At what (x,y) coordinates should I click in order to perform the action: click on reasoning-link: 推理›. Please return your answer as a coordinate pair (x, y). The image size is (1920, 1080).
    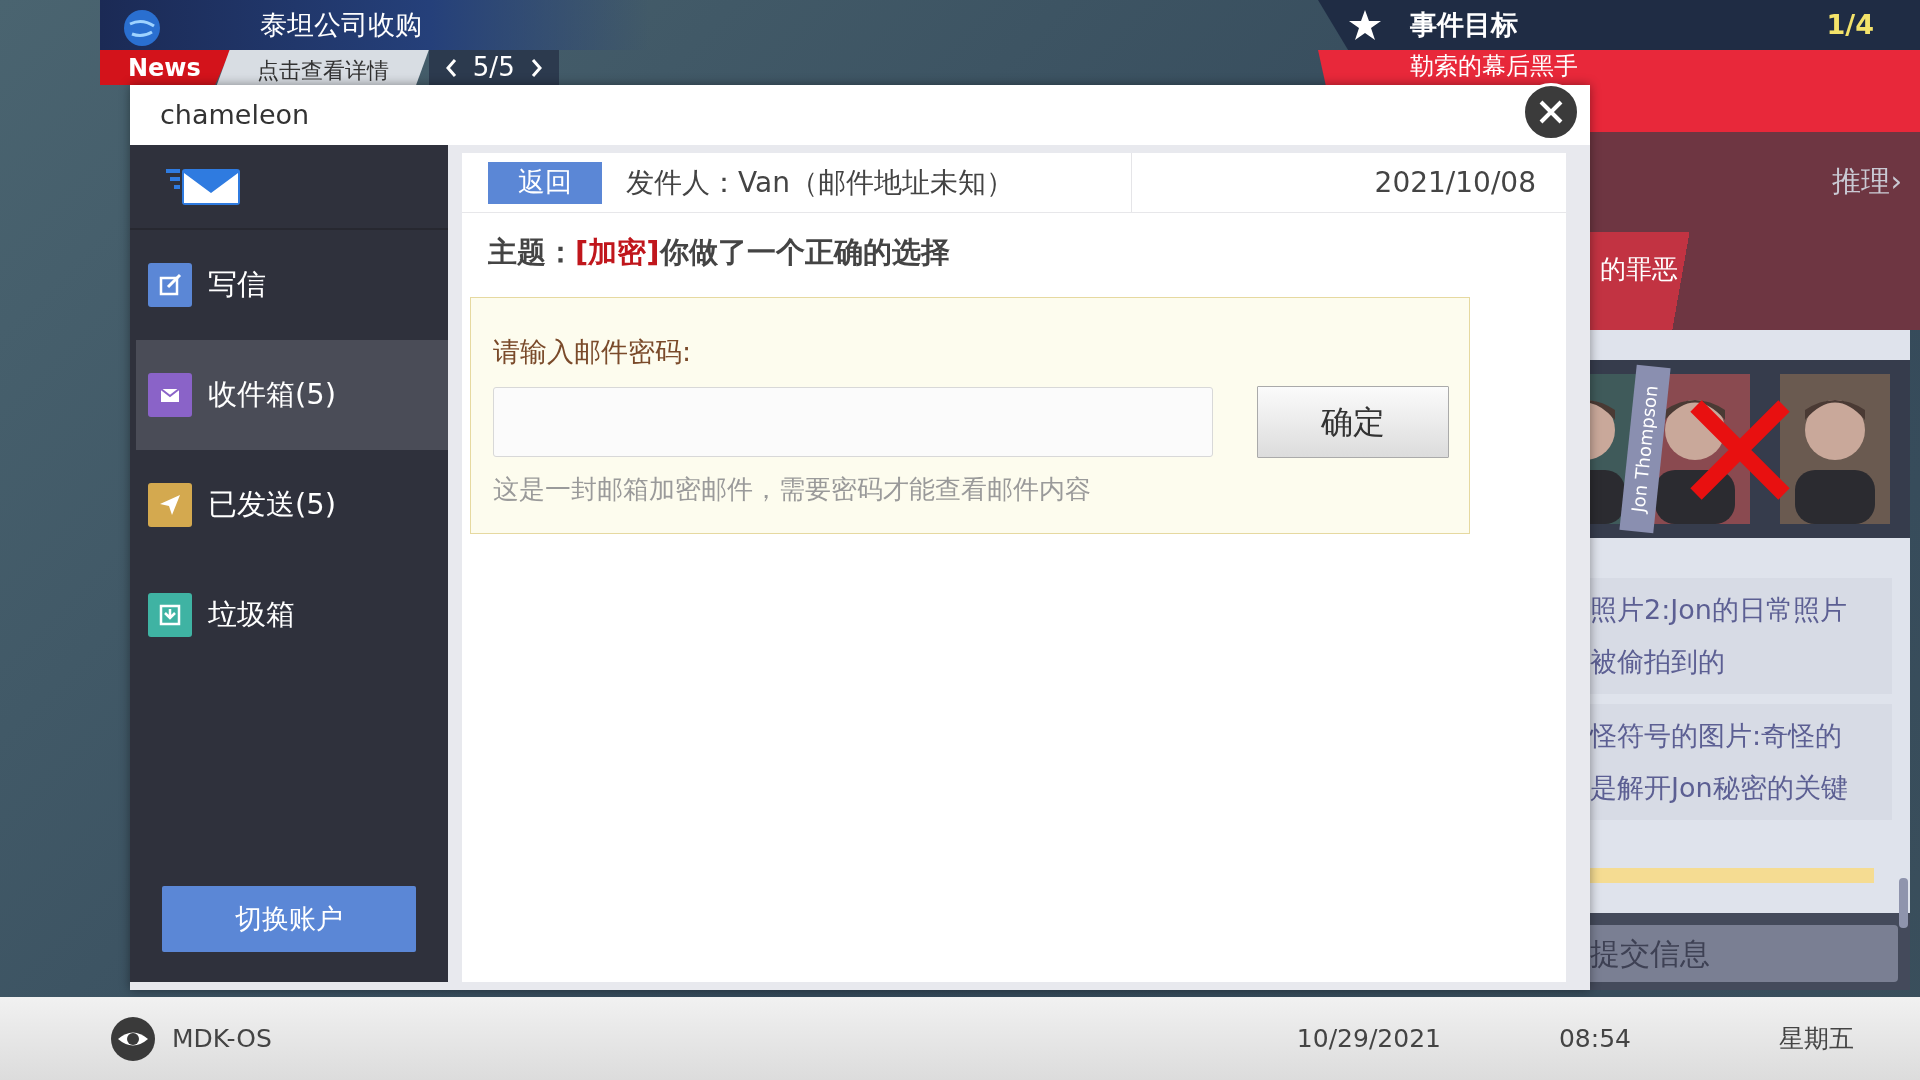
    Looking at the image, I should click on (1867, 182).